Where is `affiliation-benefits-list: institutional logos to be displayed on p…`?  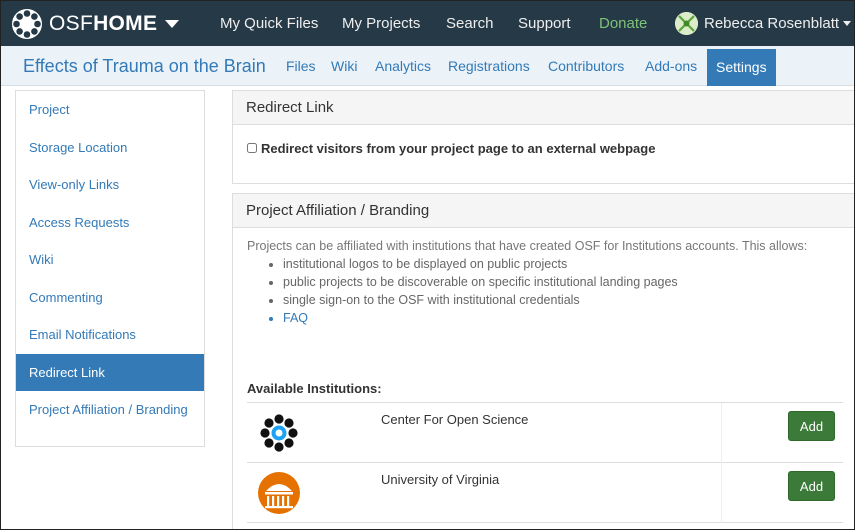 affiliation-benefits-list: institutional logos to be displayed on p… is located at coordinates (562, 291).